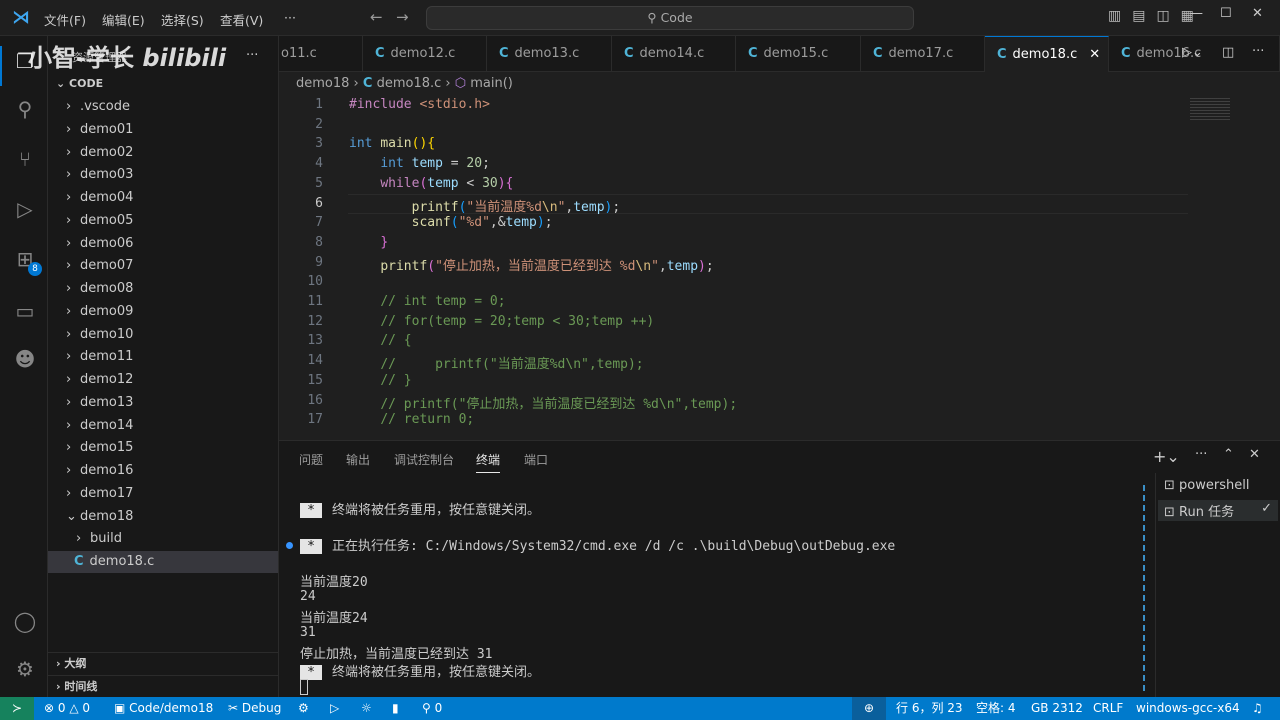 The image size is (1280, 720). I want to click on debug-bug-icon: ☼, so click(366, 708).